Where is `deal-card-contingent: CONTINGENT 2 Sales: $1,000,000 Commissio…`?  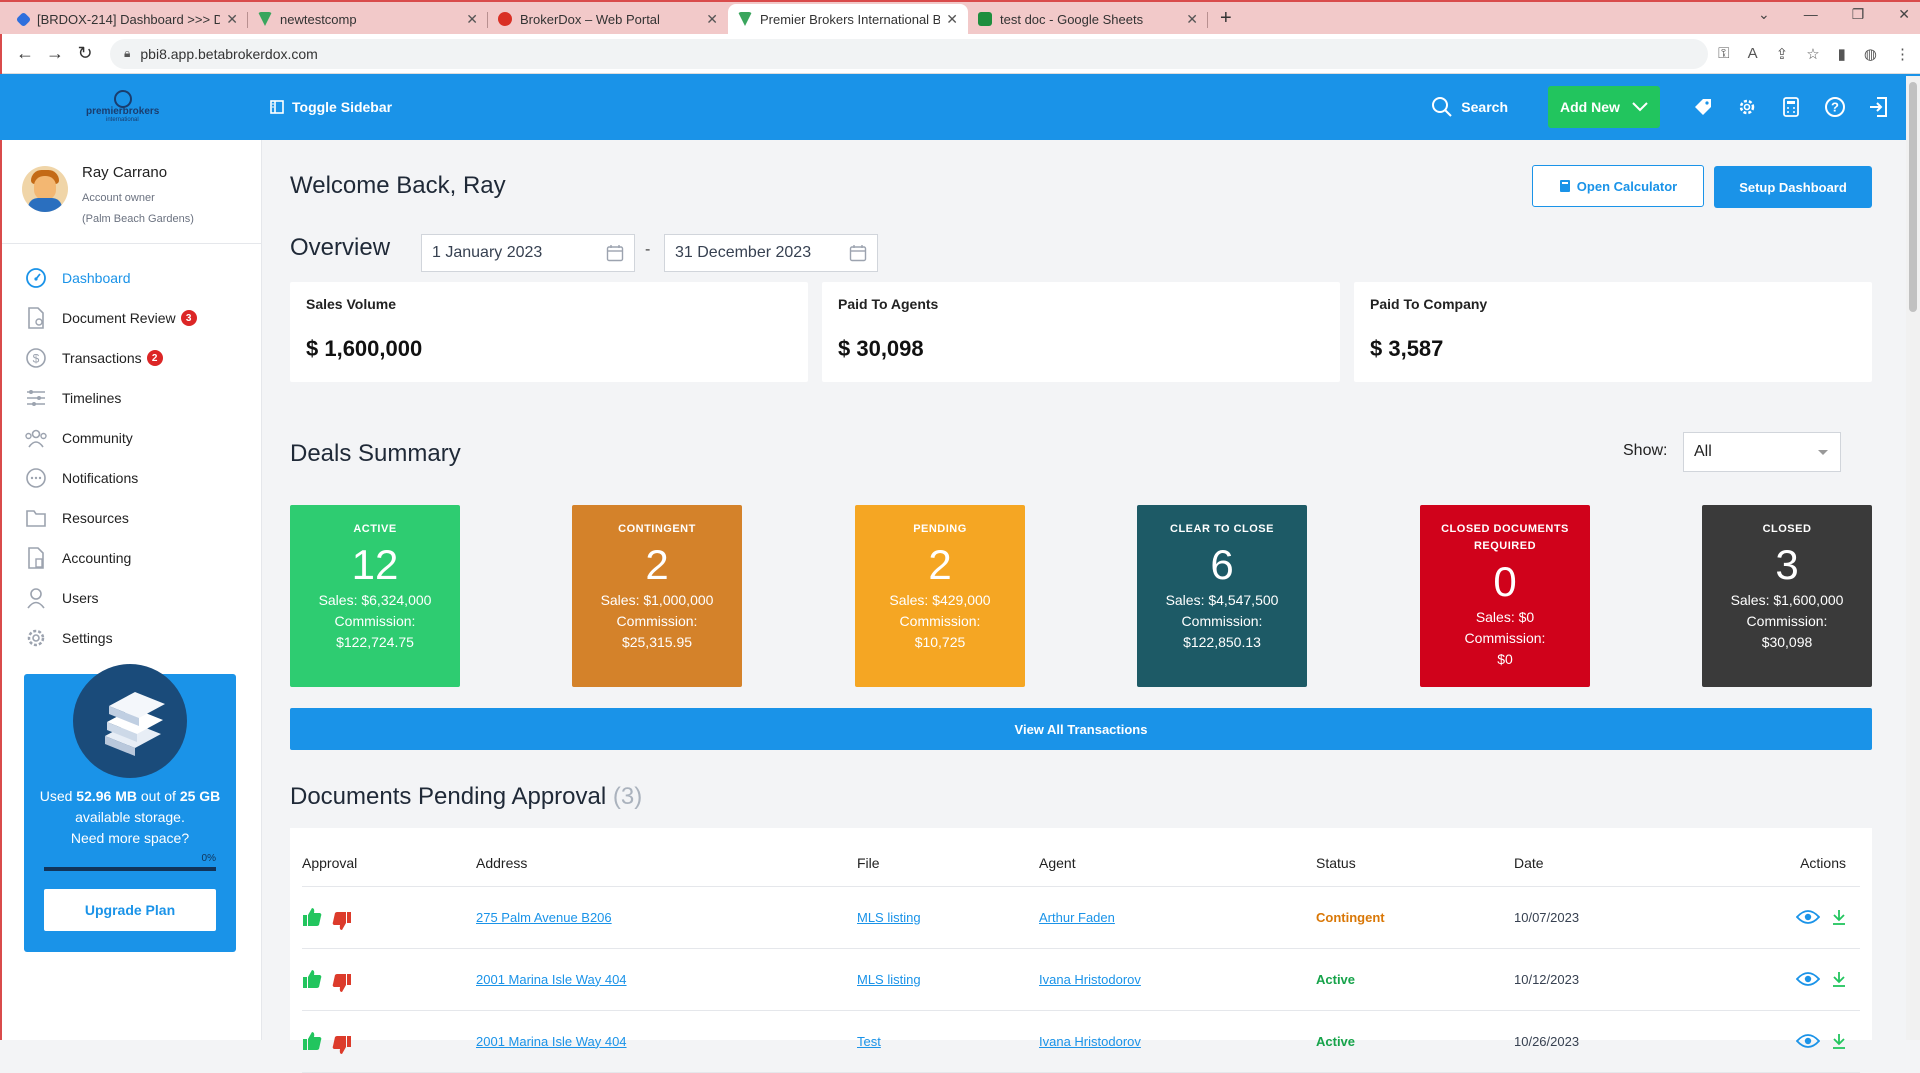 deal-card-contingent: CONTINGENT 2 Sales: $1,000,000 Commissio… is located at coordinates (657, 596).